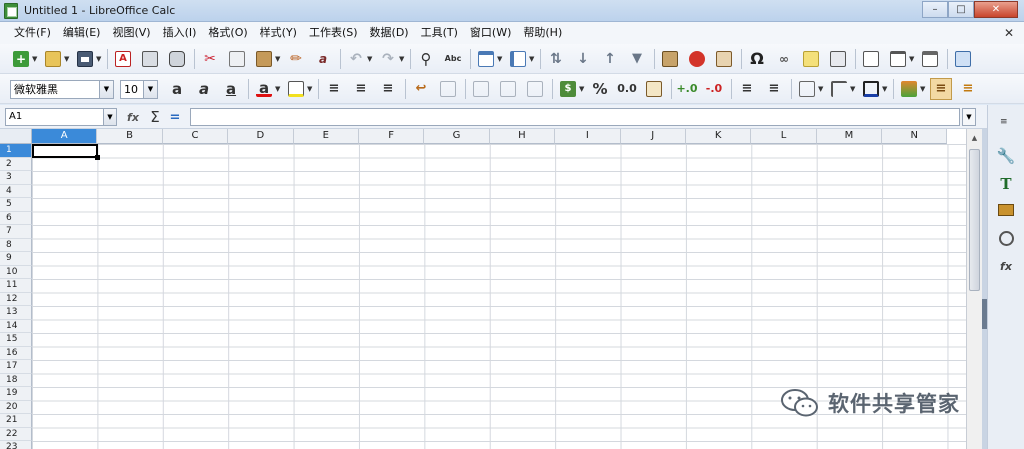  I want to click on column-header: A, so click(65, 136).